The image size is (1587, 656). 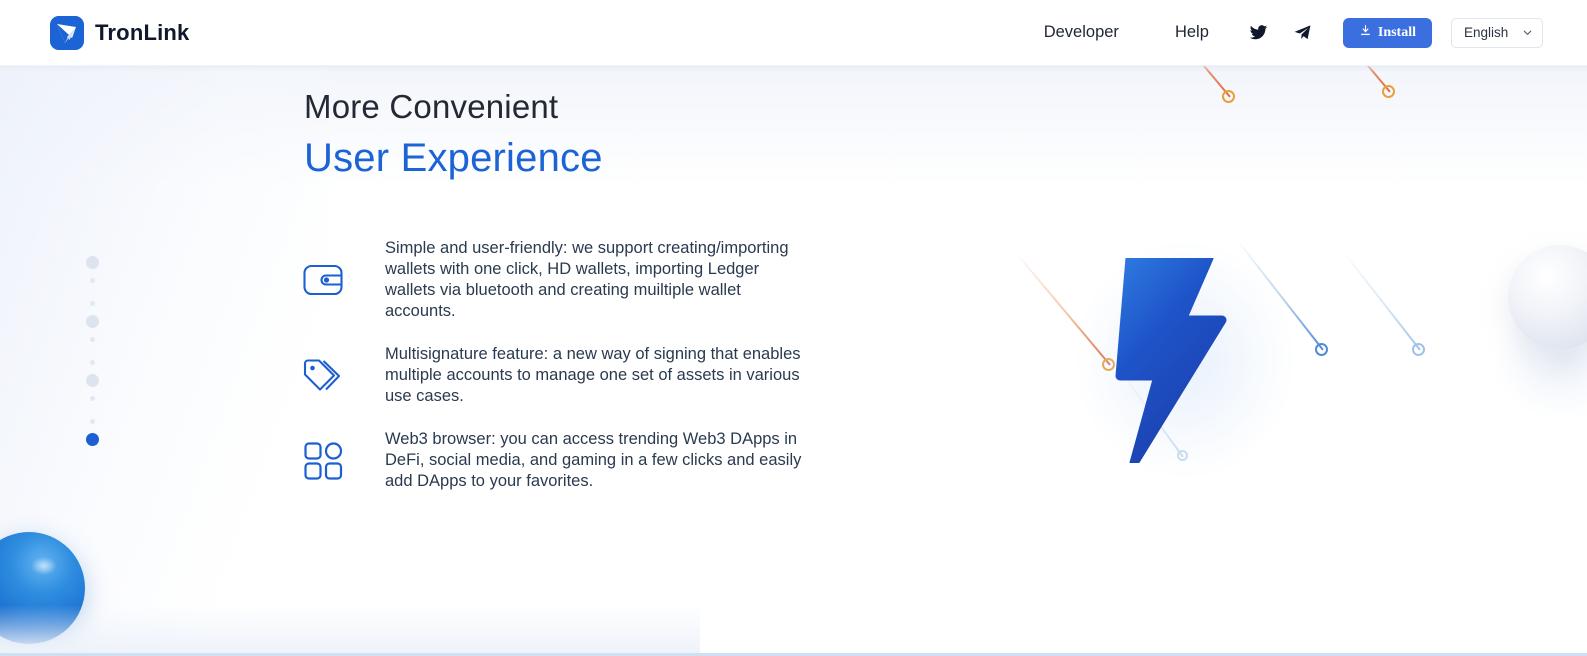 What do you see at coordinates (1259, 33) in the screenshot?
I see `twitter-icon` at bounding box center [1259, 33].